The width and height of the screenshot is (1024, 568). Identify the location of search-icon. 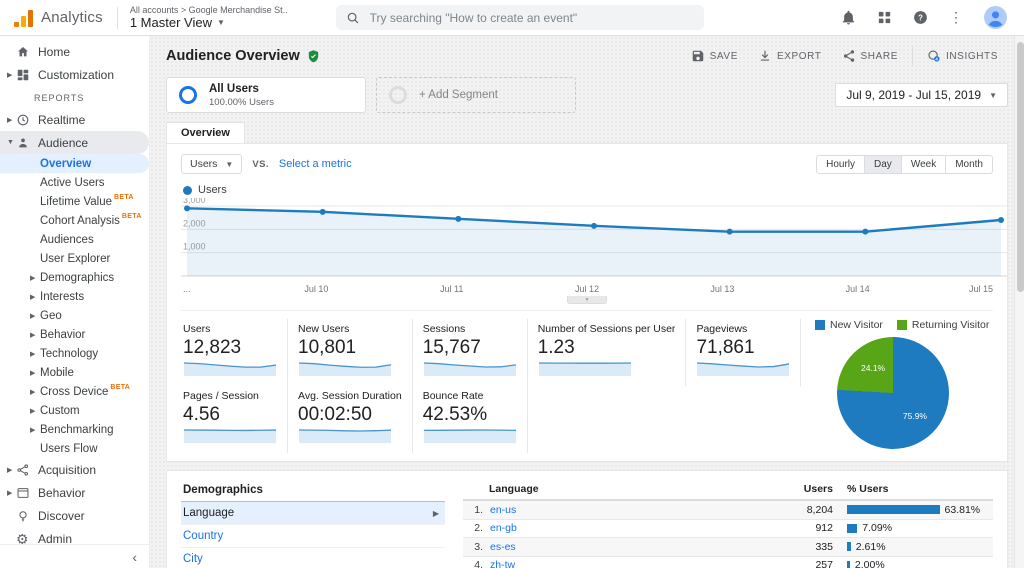
(353, 17).